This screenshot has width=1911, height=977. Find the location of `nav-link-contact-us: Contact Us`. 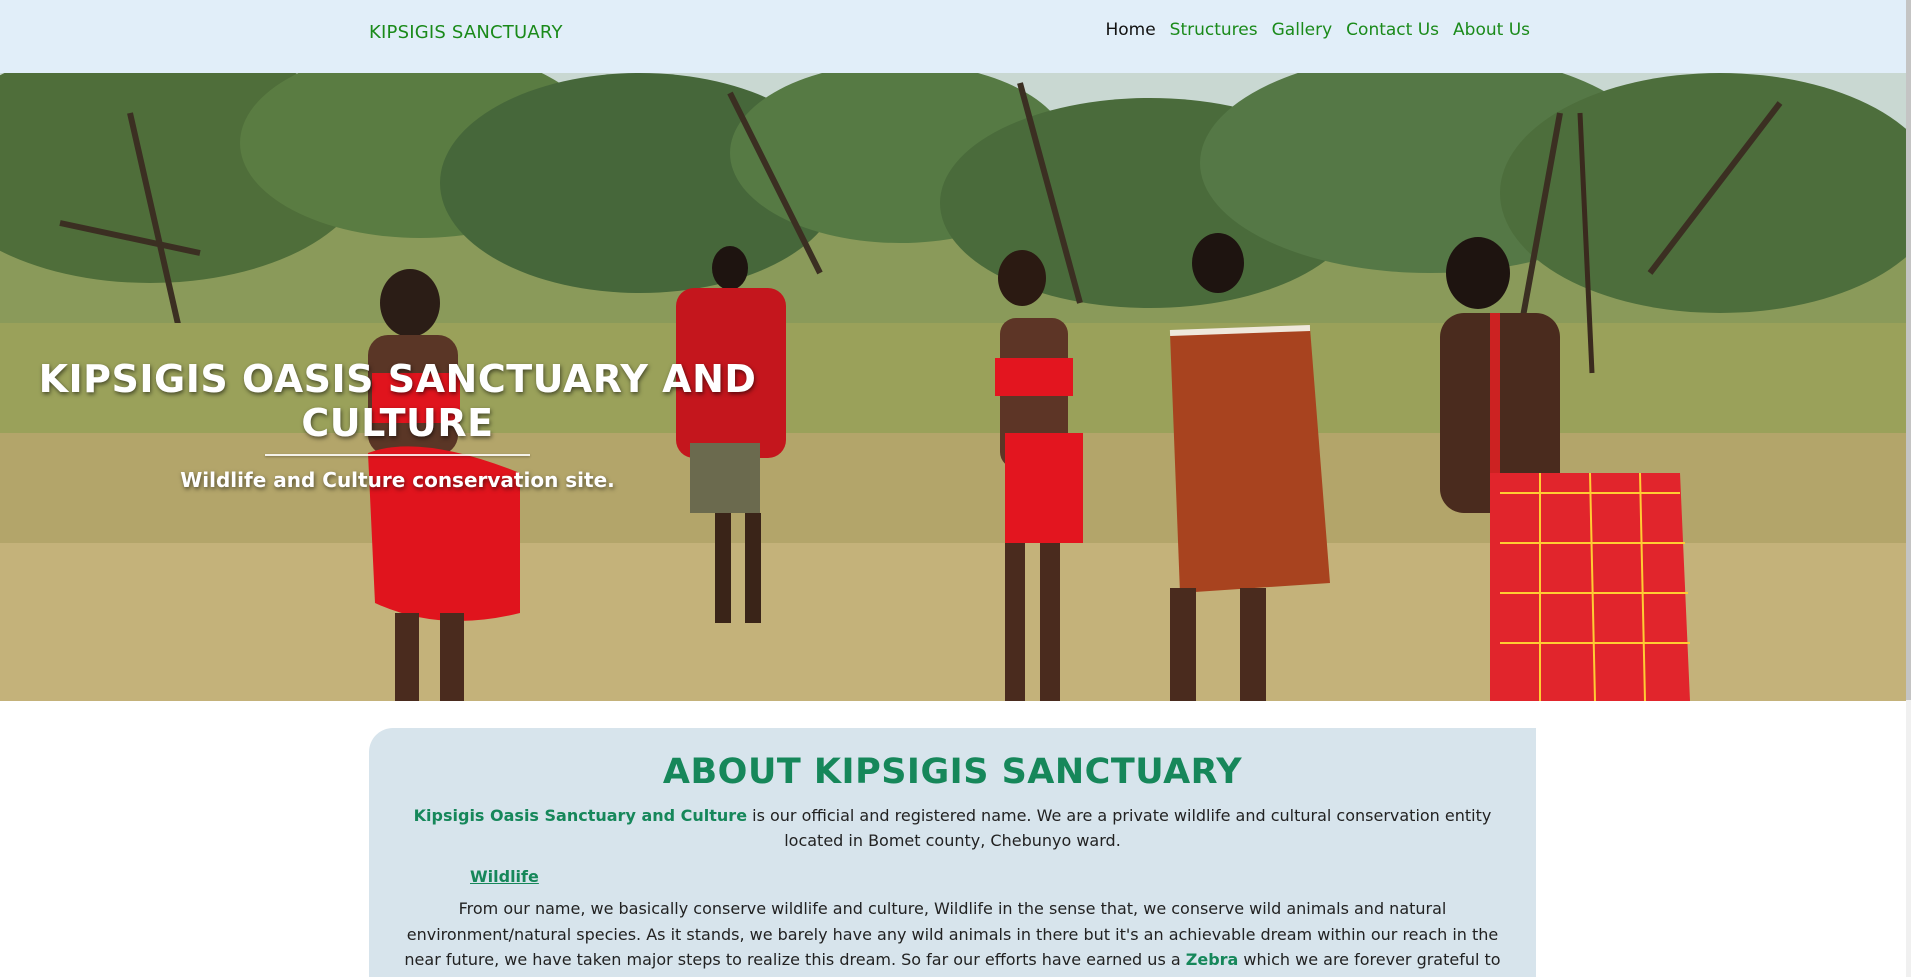

nav-link-contact-us: Contact Us is located at coordinates (1392, 30).